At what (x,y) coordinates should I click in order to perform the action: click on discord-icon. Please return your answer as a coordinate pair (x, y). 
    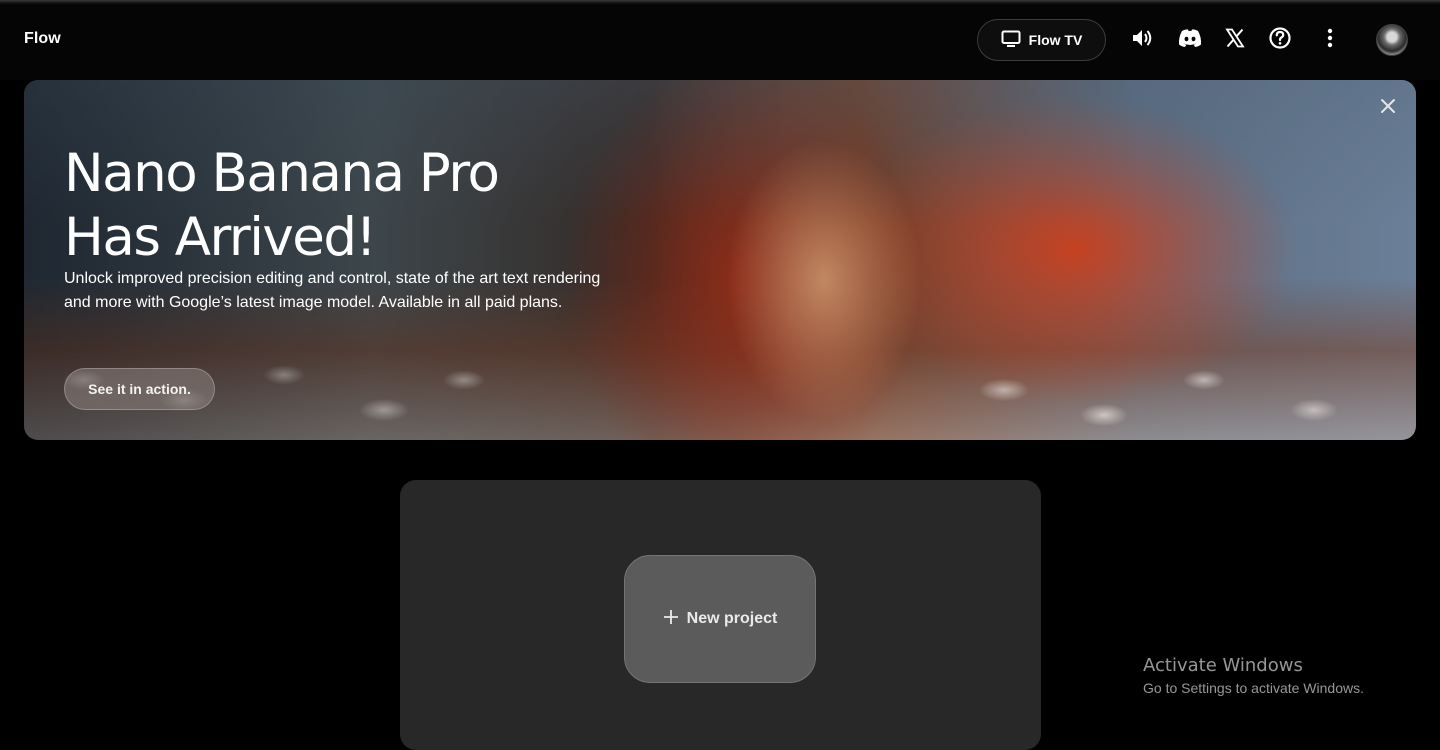
    Looking at the image, I should click on (1190, 40).